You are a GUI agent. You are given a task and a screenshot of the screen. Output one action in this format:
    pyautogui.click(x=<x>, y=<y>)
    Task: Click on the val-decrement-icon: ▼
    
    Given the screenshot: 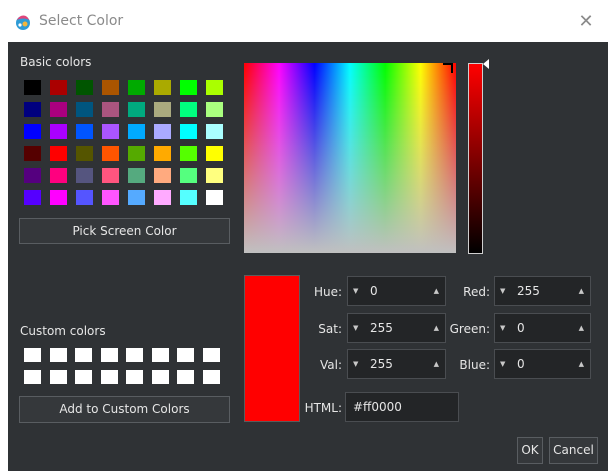 What is the action you would take?
    pyautogui.click(x=355, y=364)
    